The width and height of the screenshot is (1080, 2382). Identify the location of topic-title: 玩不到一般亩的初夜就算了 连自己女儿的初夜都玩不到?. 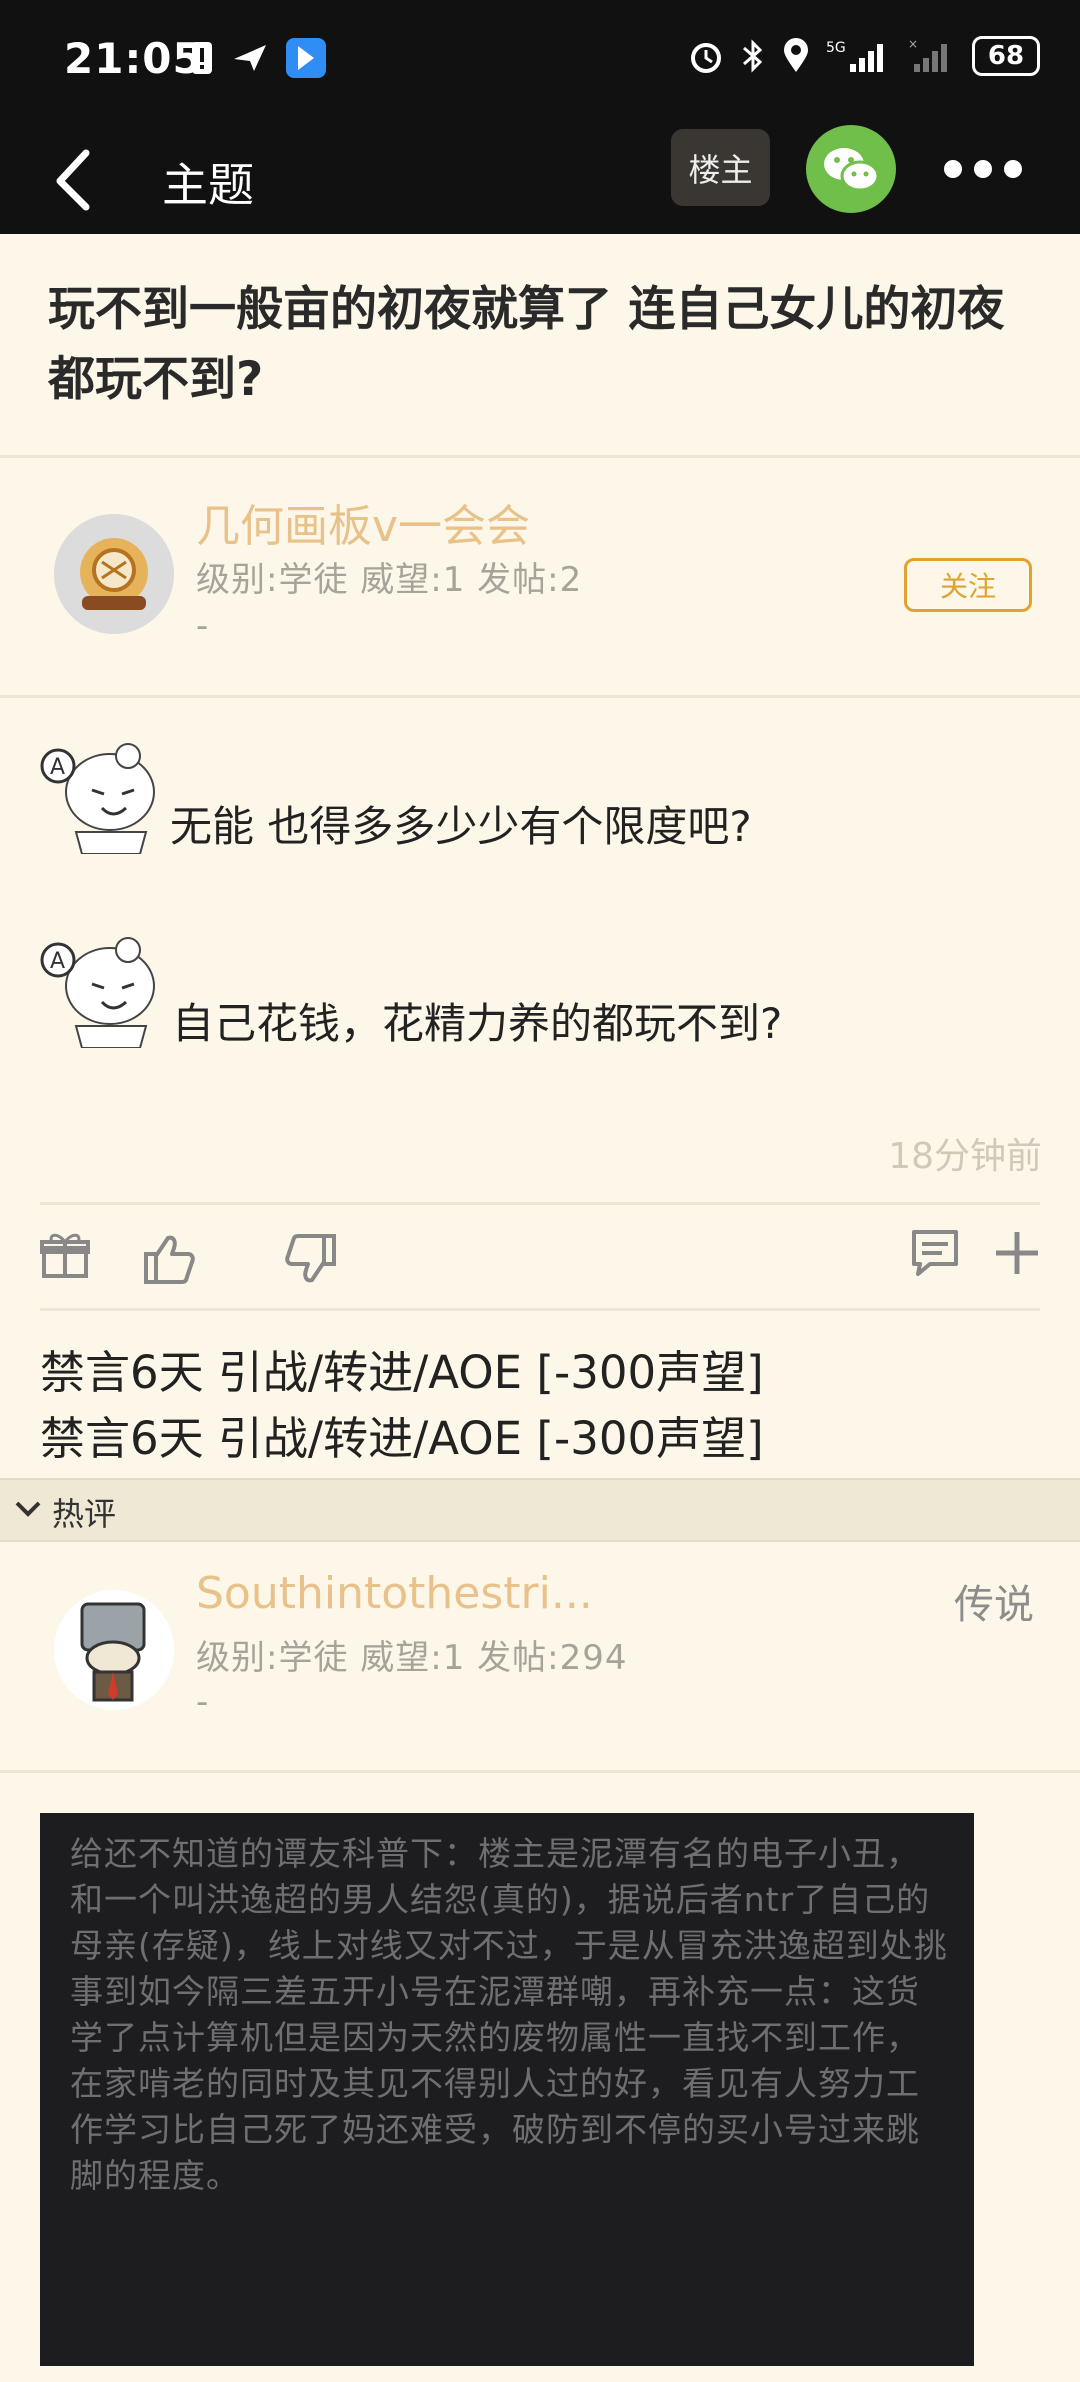
(526, 344).